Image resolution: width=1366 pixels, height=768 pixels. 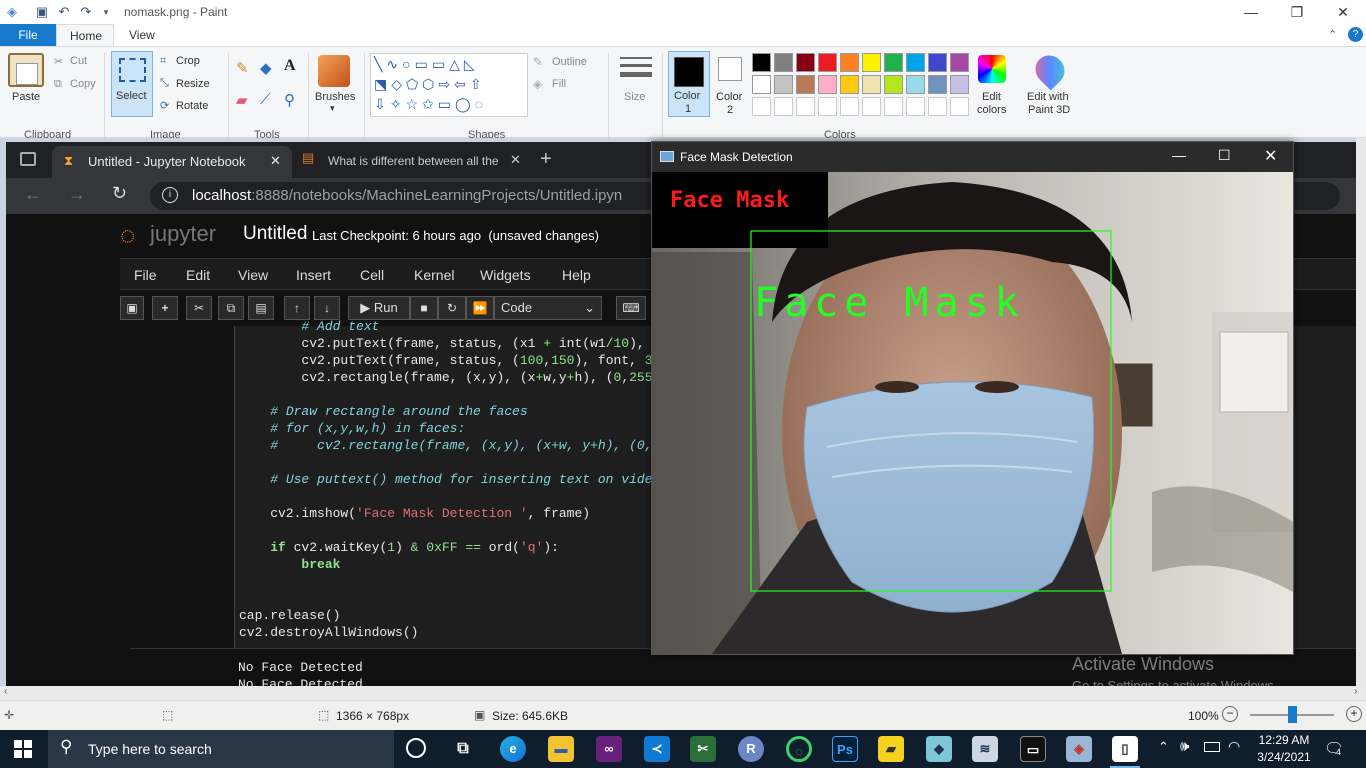 I want to click on cut-cell-icon: ✂, so click(x=199, y=308).